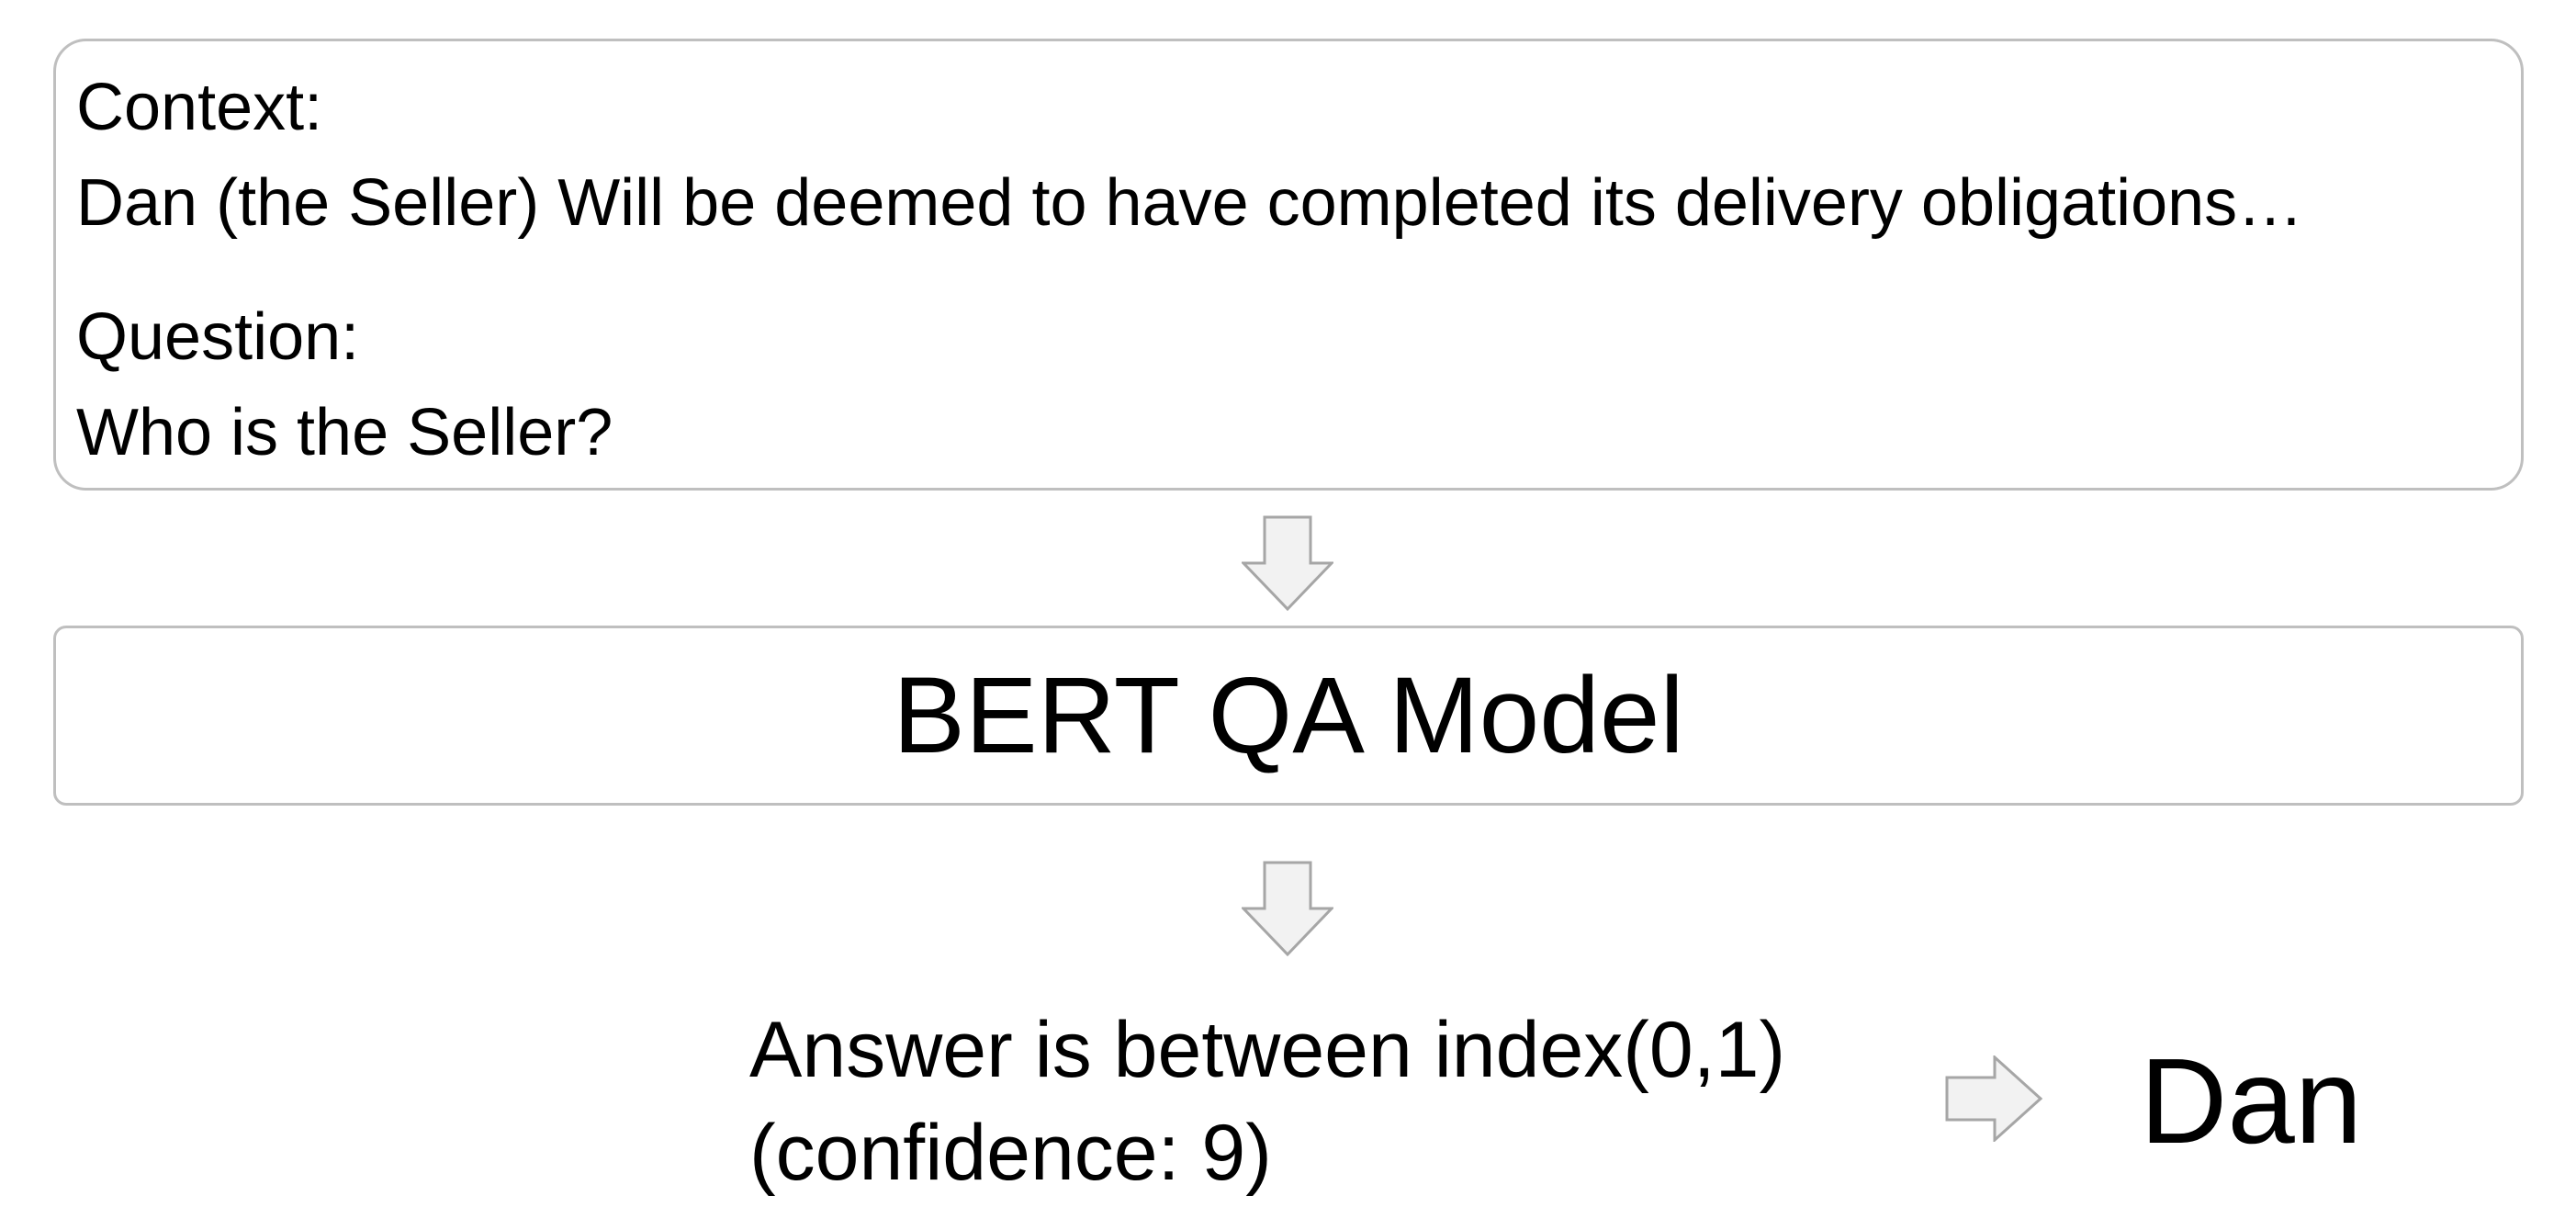 This screenshot has height=1230, width=2576. I want to click on answer-text: Answer is between index(0,1), so click(1267, 1050).